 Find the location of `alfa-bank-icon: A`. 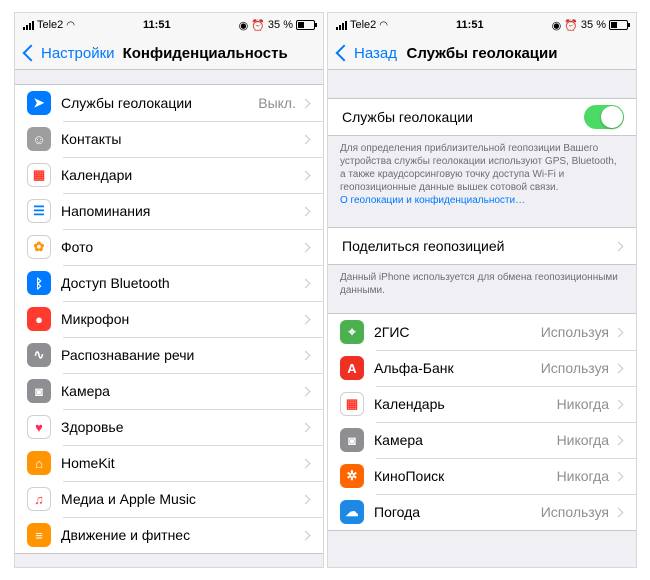

alfa-bank-icon: A is located at coordinates (352, 368).